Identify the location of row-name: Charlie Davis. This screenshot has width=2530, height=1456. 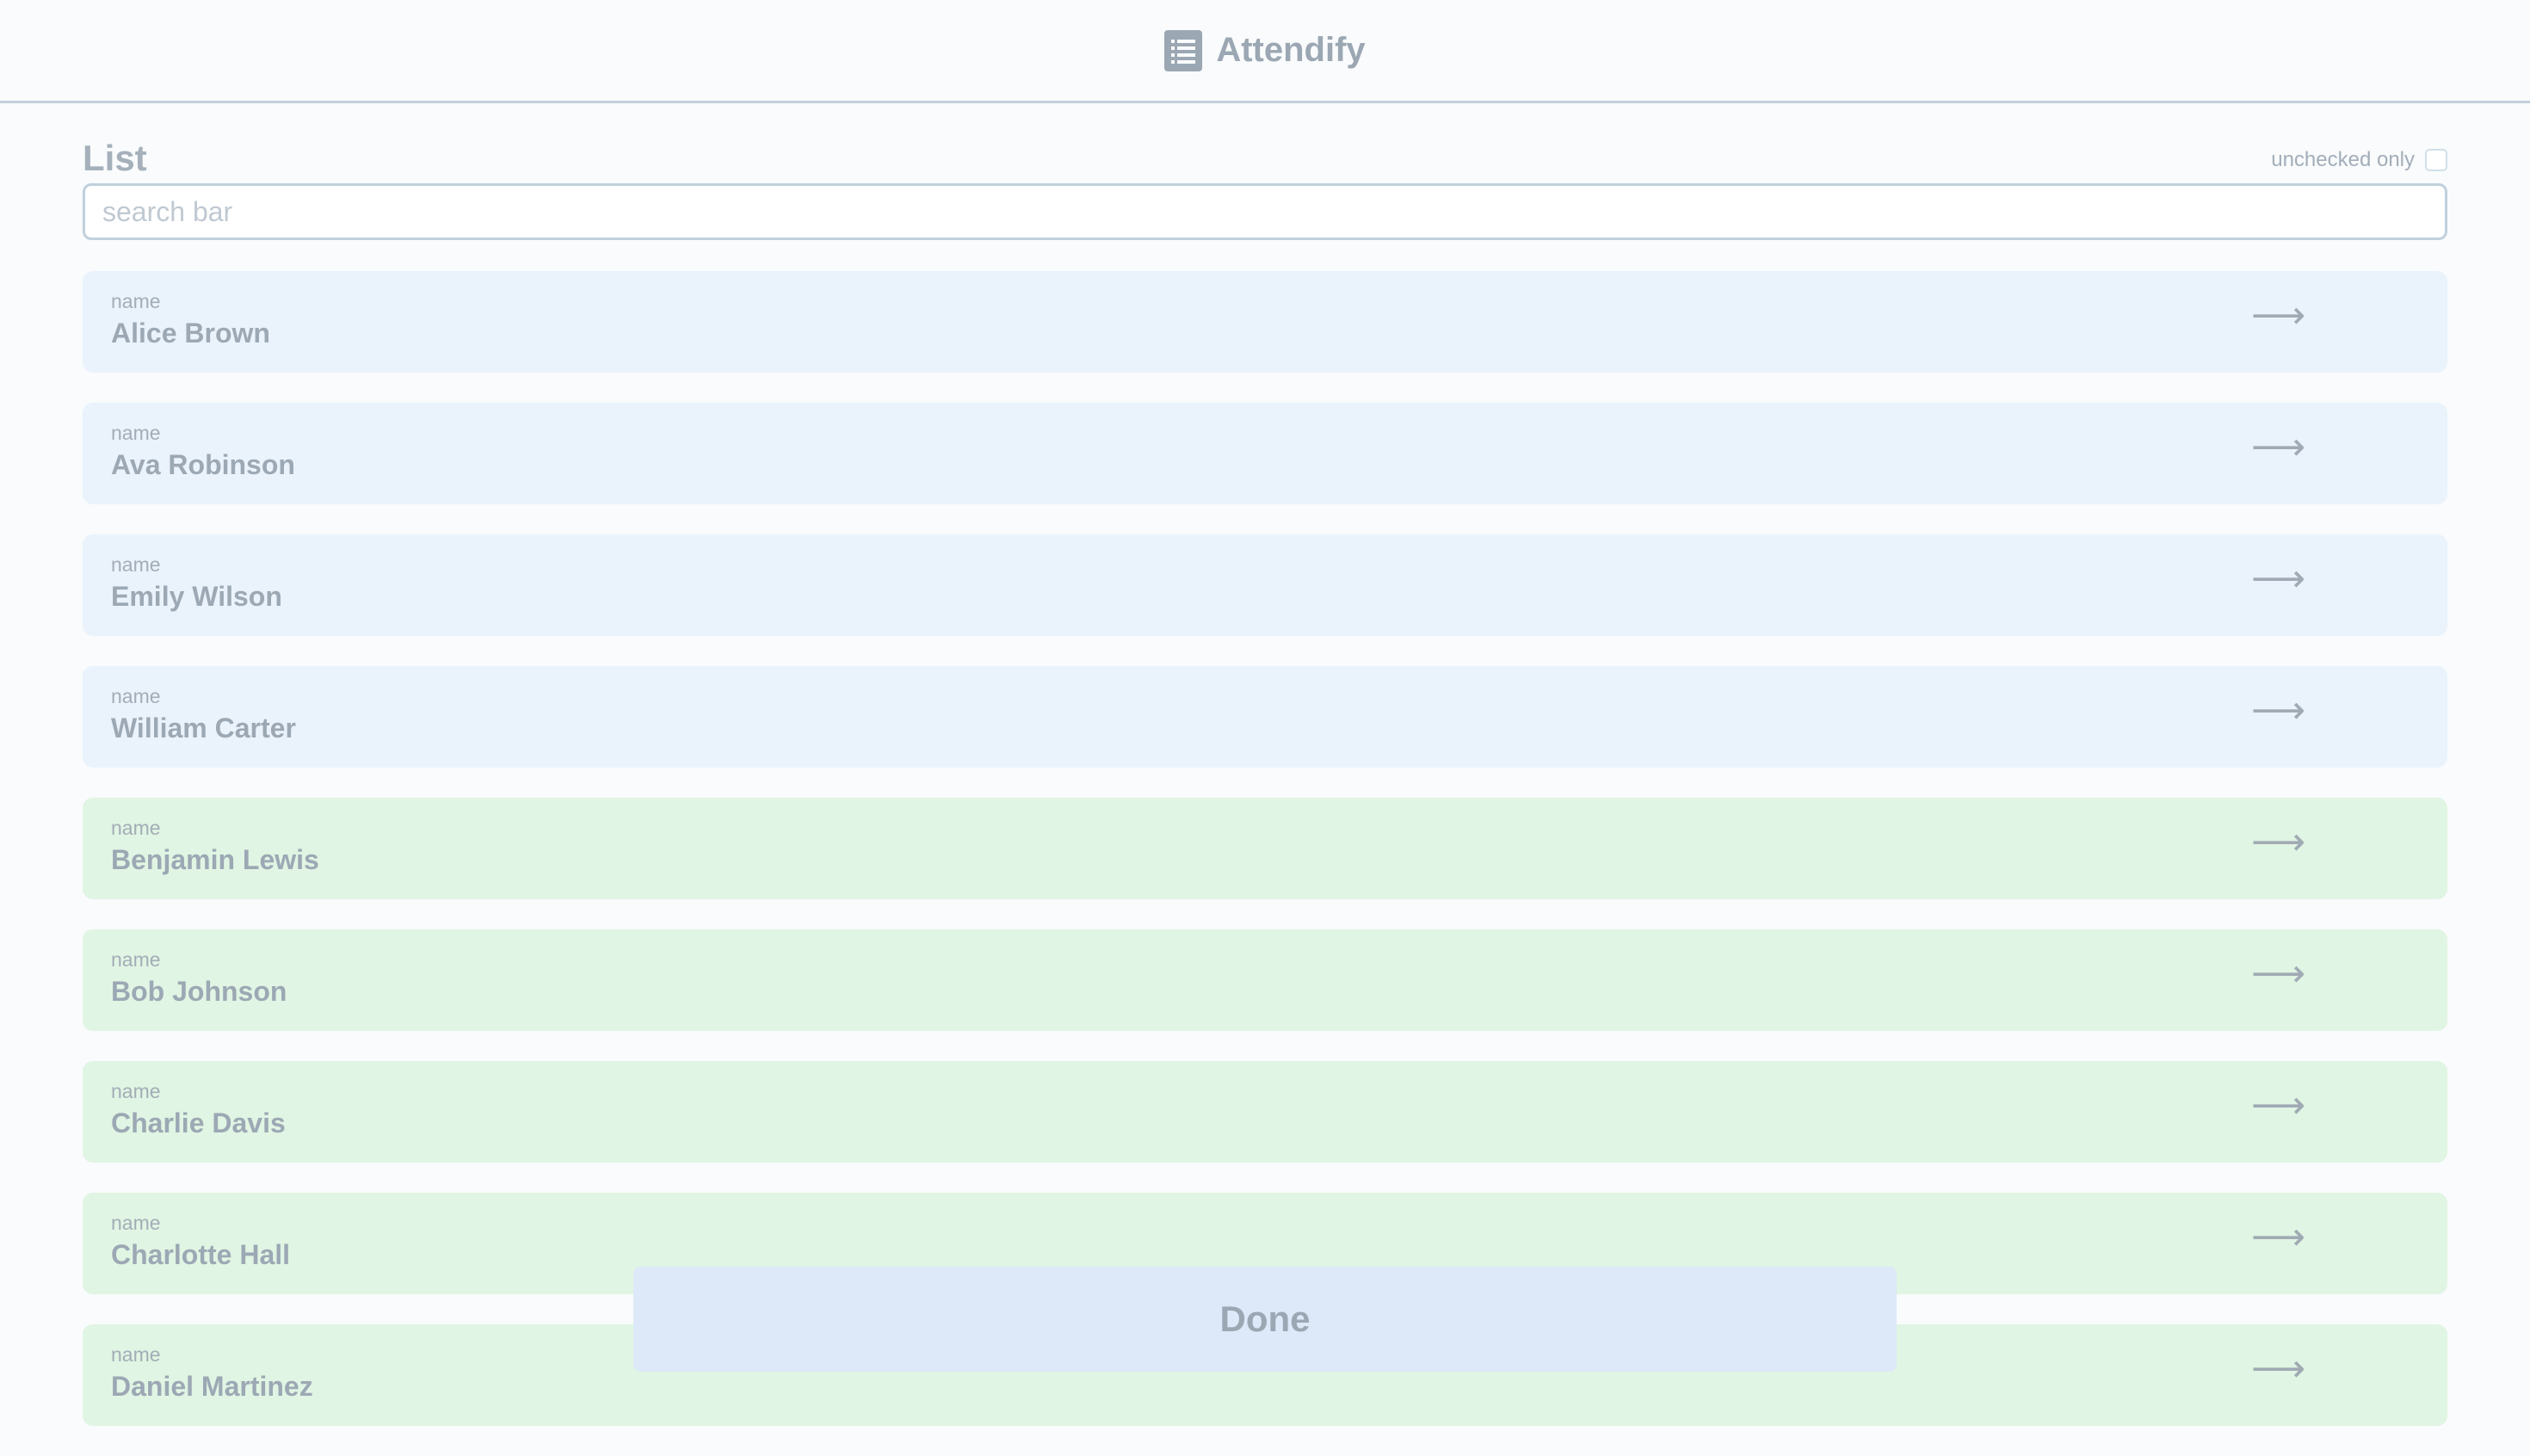
(198, 1123).